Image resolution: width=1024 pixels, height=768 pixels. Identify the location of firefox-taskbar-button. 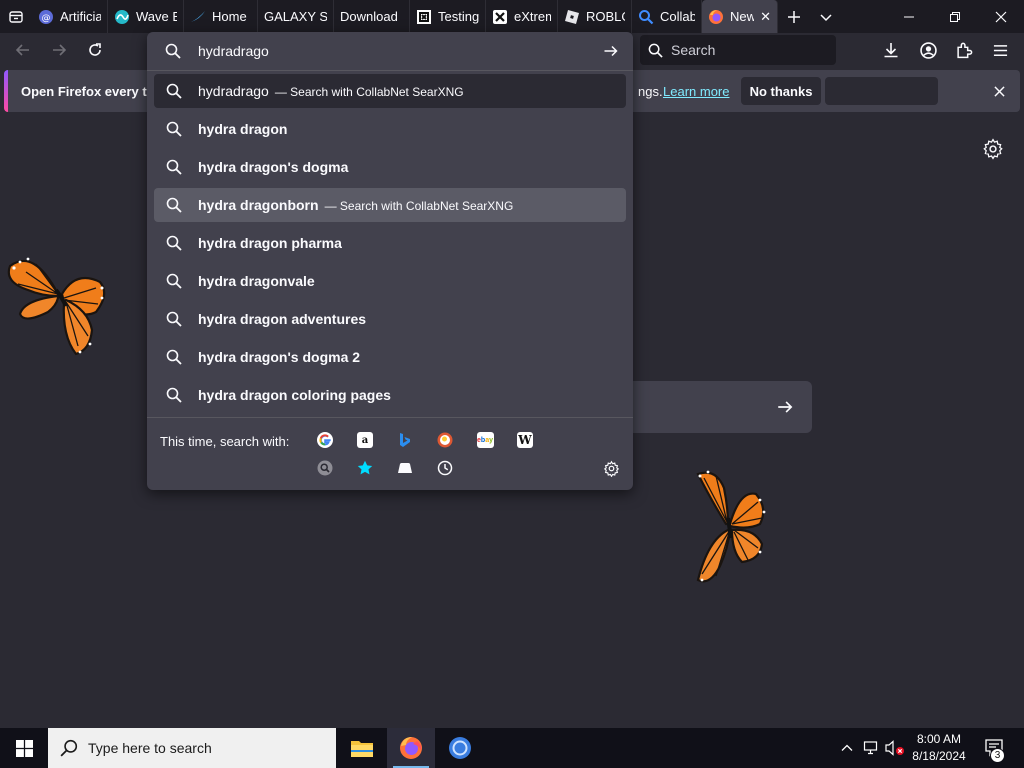
(411, 748).